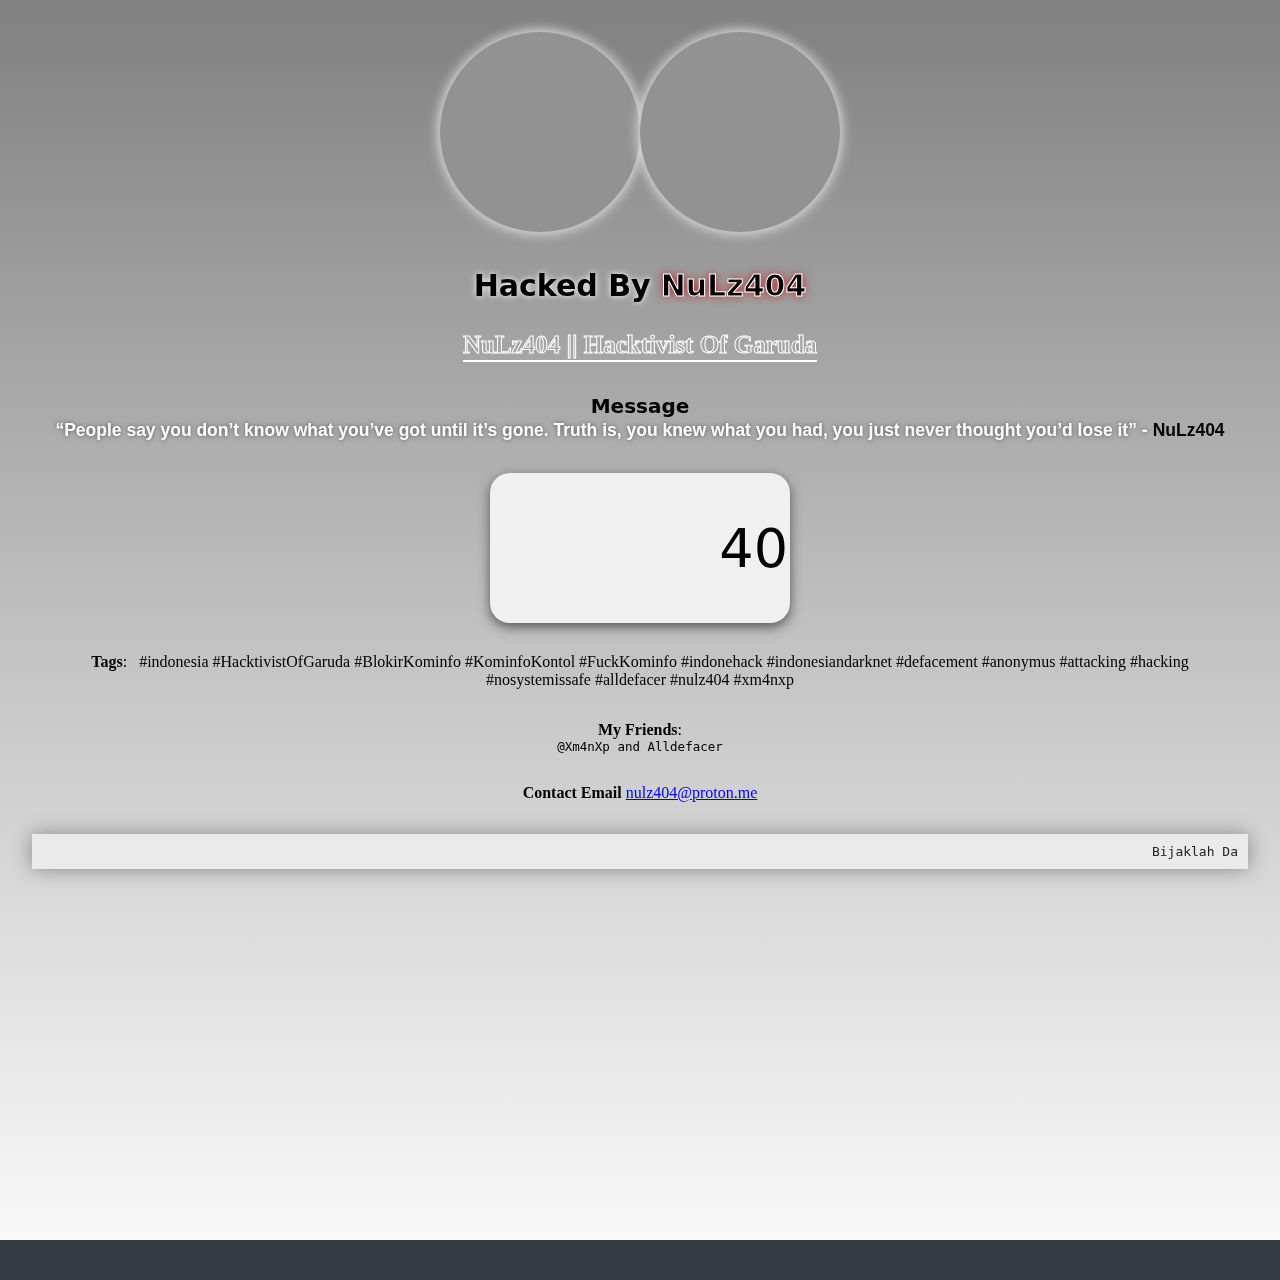  I want to click on tags-text: Tags: #indonesia #HacktivistOfGaruda #BlokirKominfo #KominfoKontol #FuckKominfo #indonehack #indonesiandarknet #defacement #anonymus #attacking #hacking #nosystemissafe #alldefacer #nulz404 #xm4nxp, so click(640, 671).